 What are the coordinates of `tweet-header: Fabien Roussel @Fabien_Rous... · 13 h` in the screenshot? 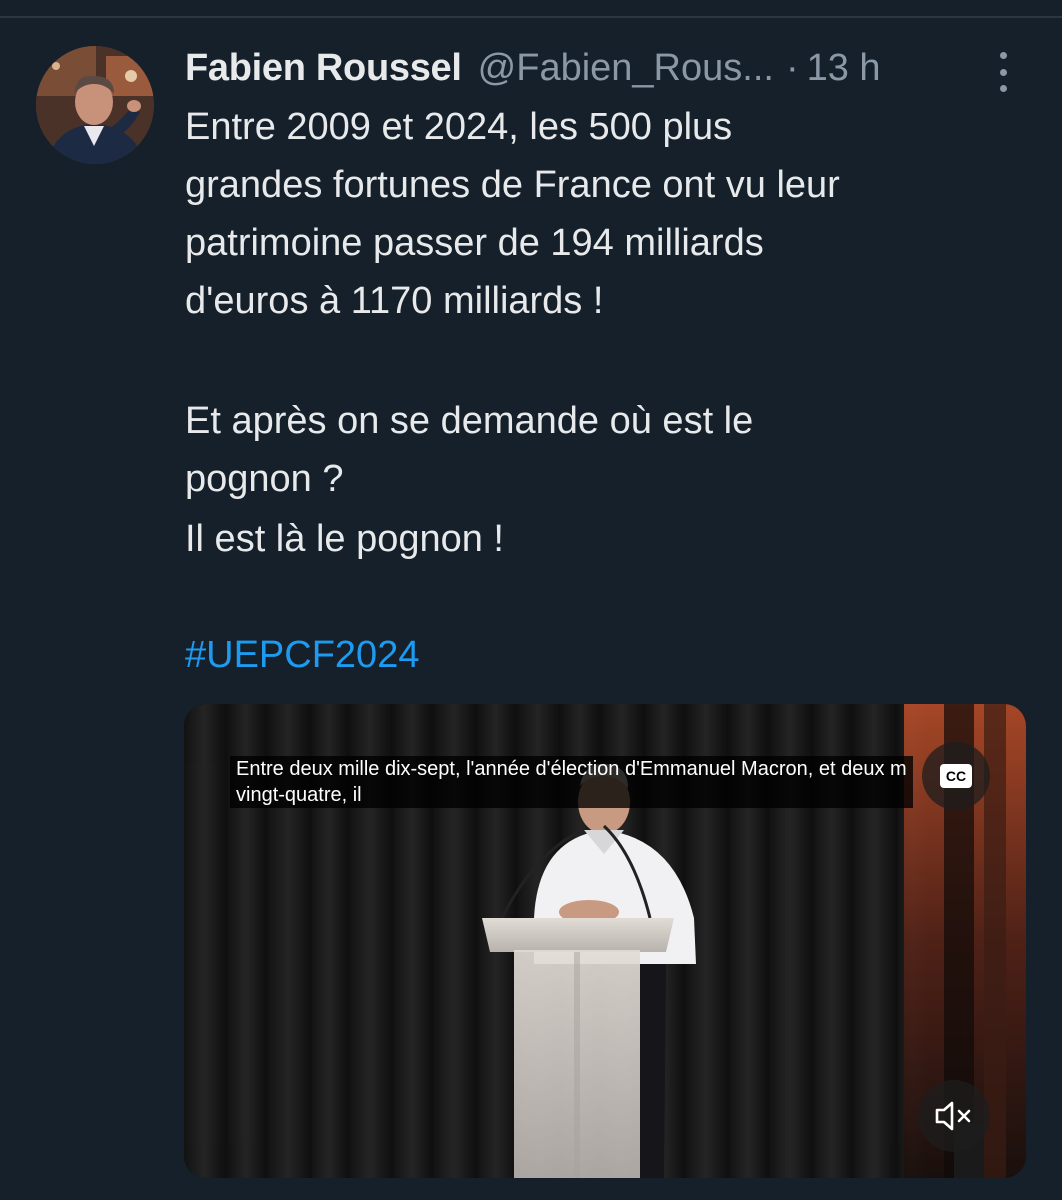 It's located at (533, 68).